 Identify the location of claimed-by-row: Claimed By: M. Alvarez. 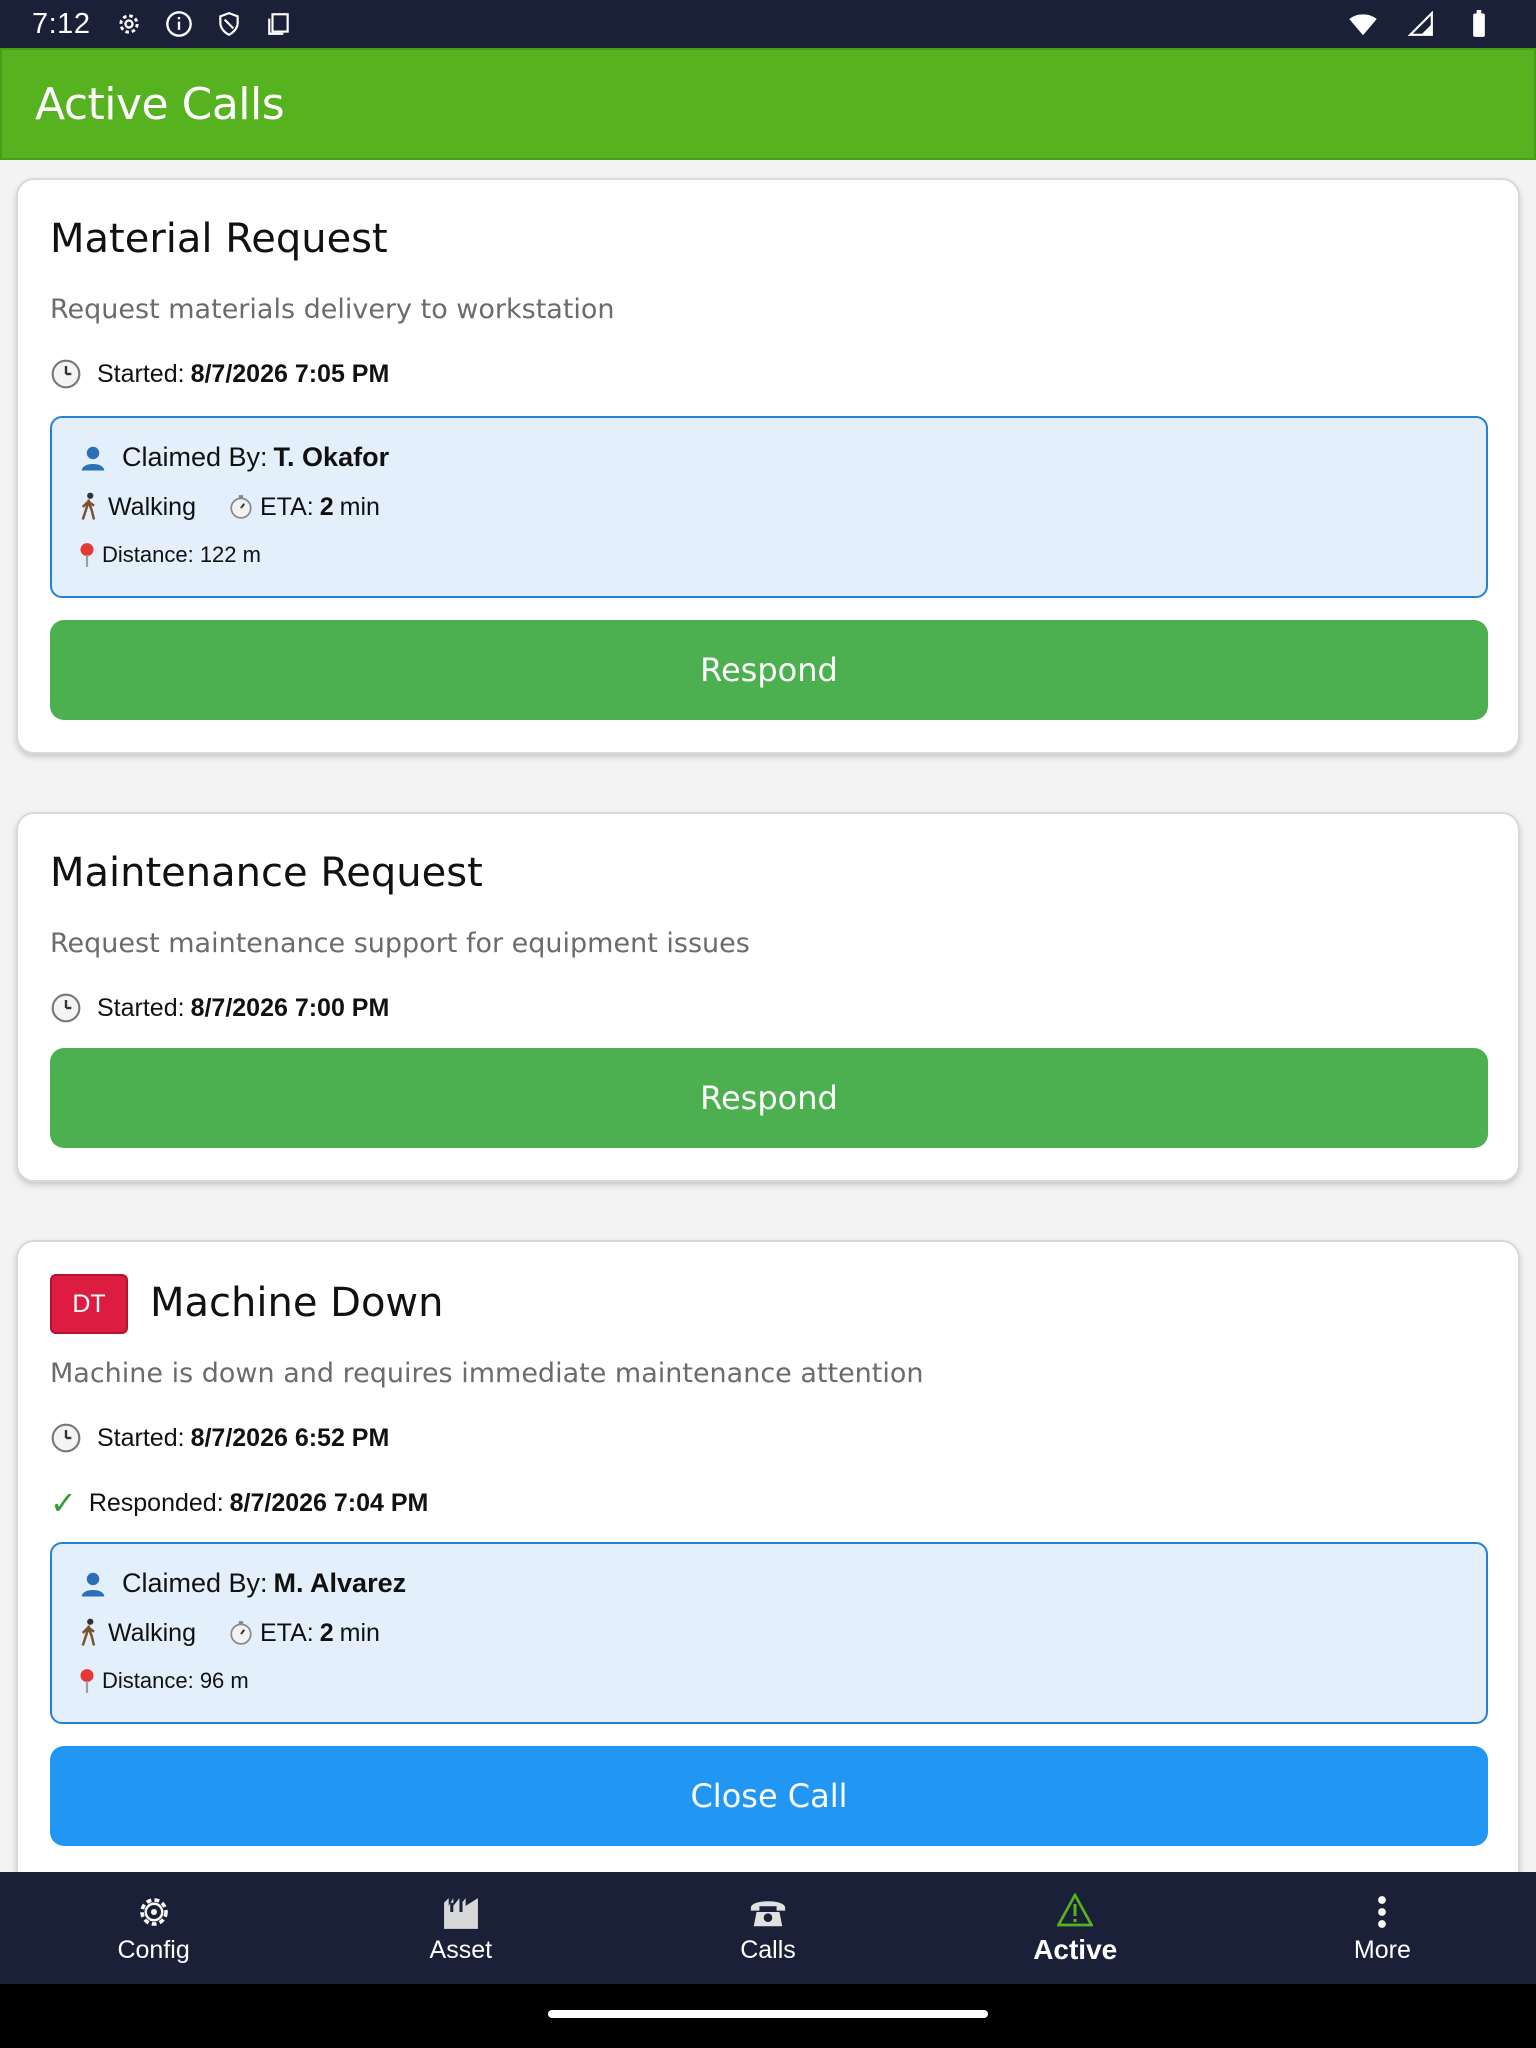
(245, 1583).